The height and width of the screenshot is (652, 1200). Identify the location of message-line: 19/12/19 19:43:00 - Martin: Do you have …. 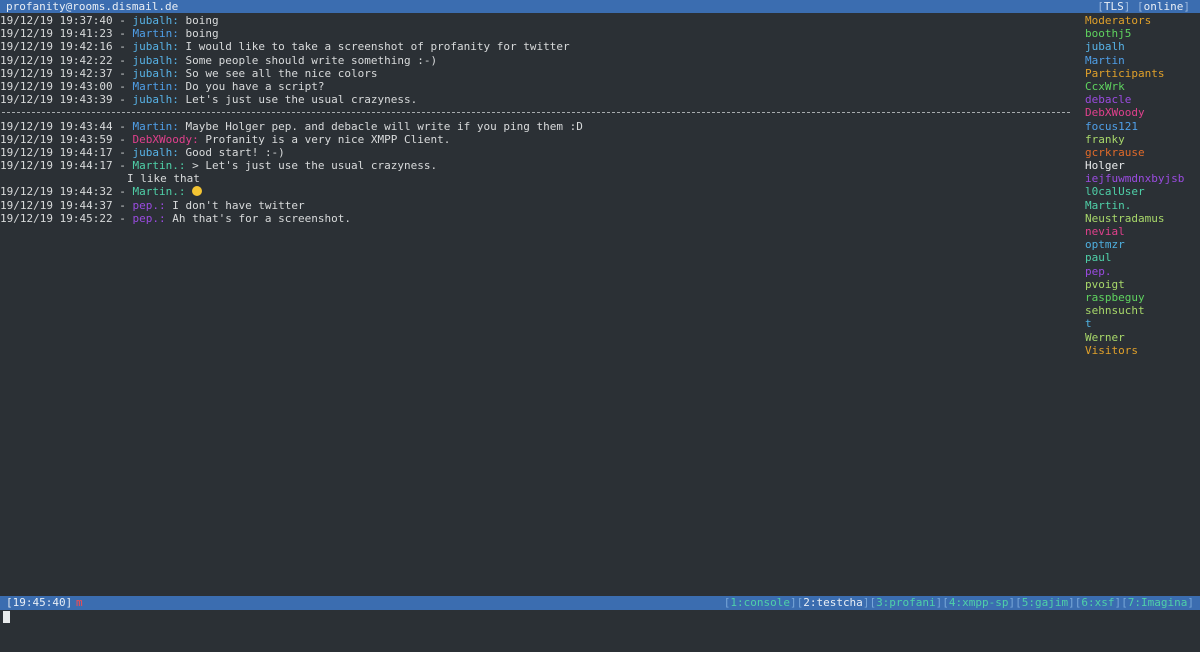
(162, 86).